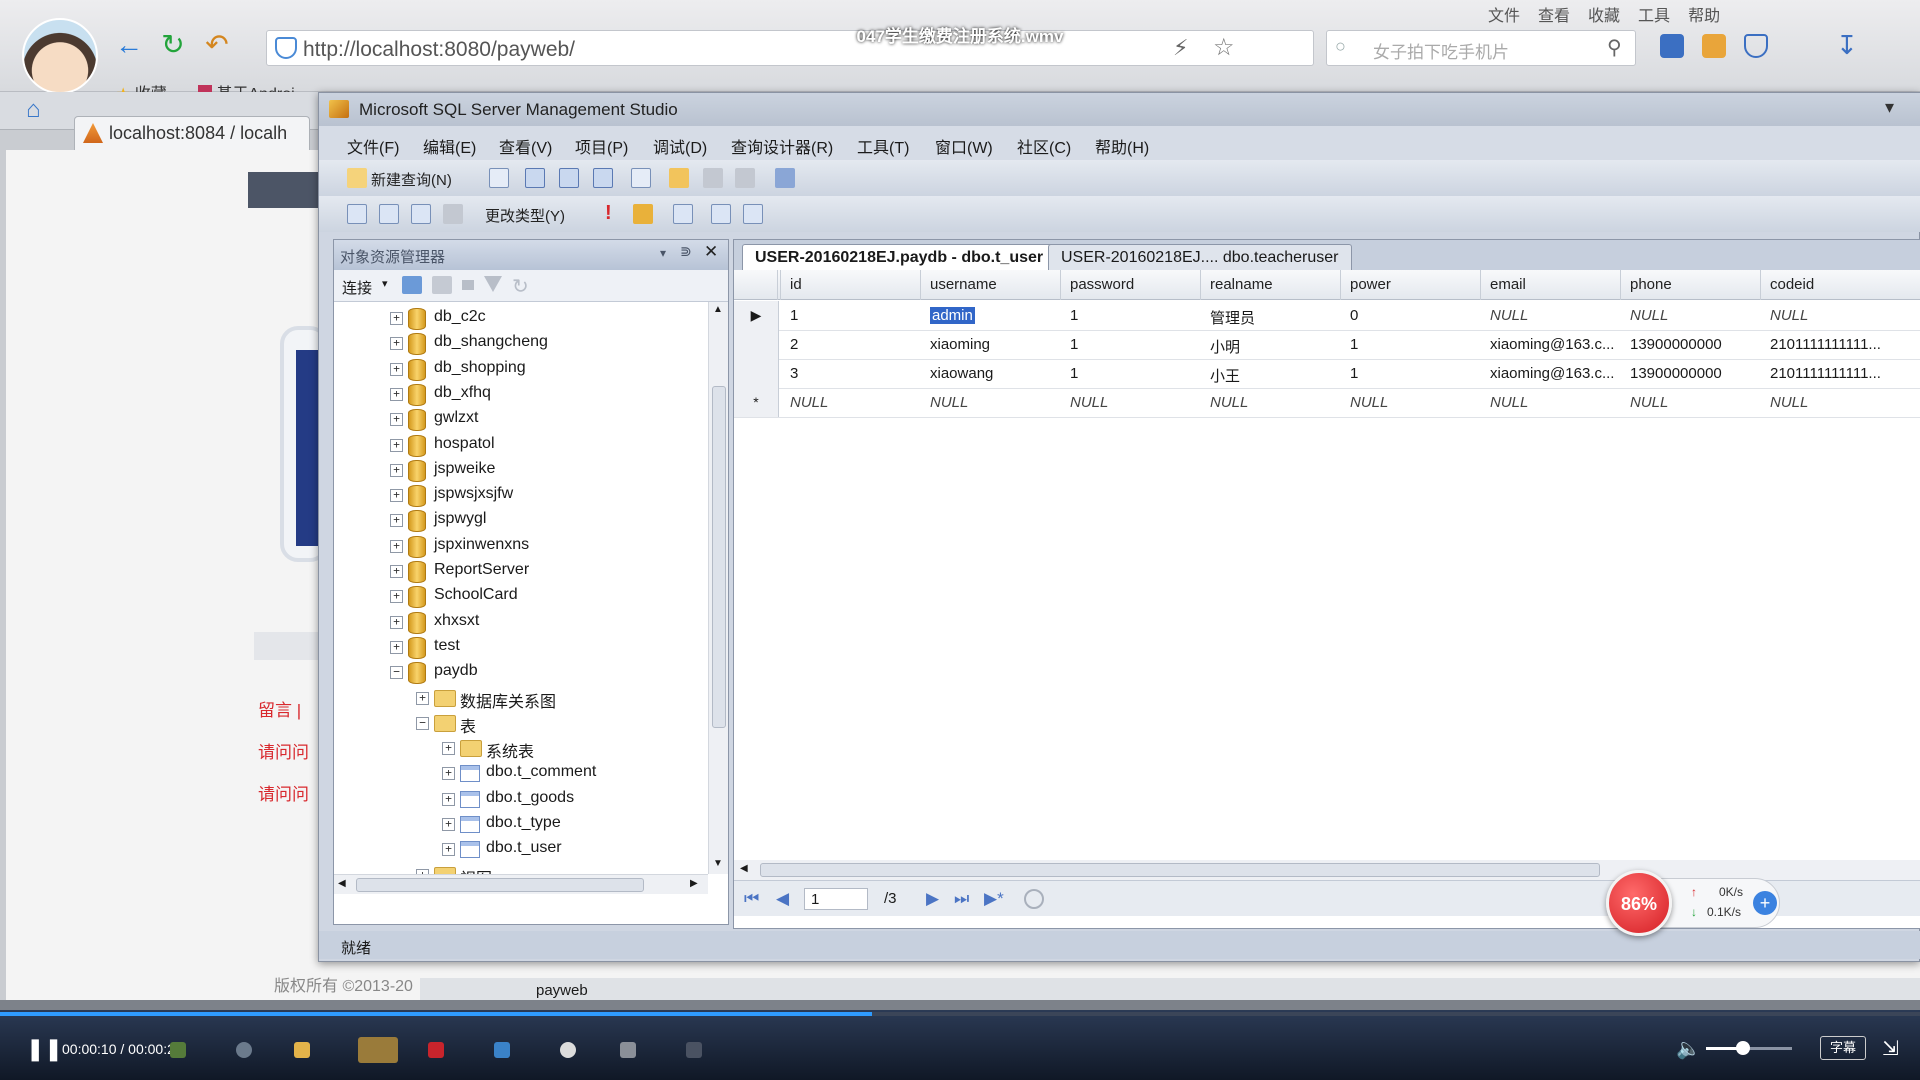 This screenshot has width=1920, height=1080. What do you see at coordinates (421, 214) in the screenshot?
I see `show-sql-icon` at bounding box center [421, 214].